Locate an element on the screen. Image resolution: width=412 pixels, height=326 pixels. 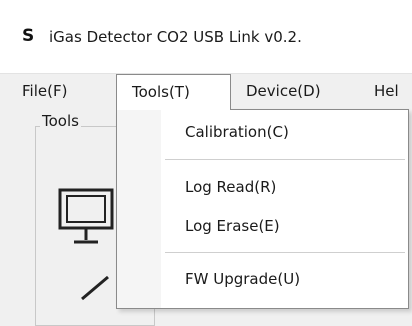
menu-icon-gutter is located at coordinates (139, 209).